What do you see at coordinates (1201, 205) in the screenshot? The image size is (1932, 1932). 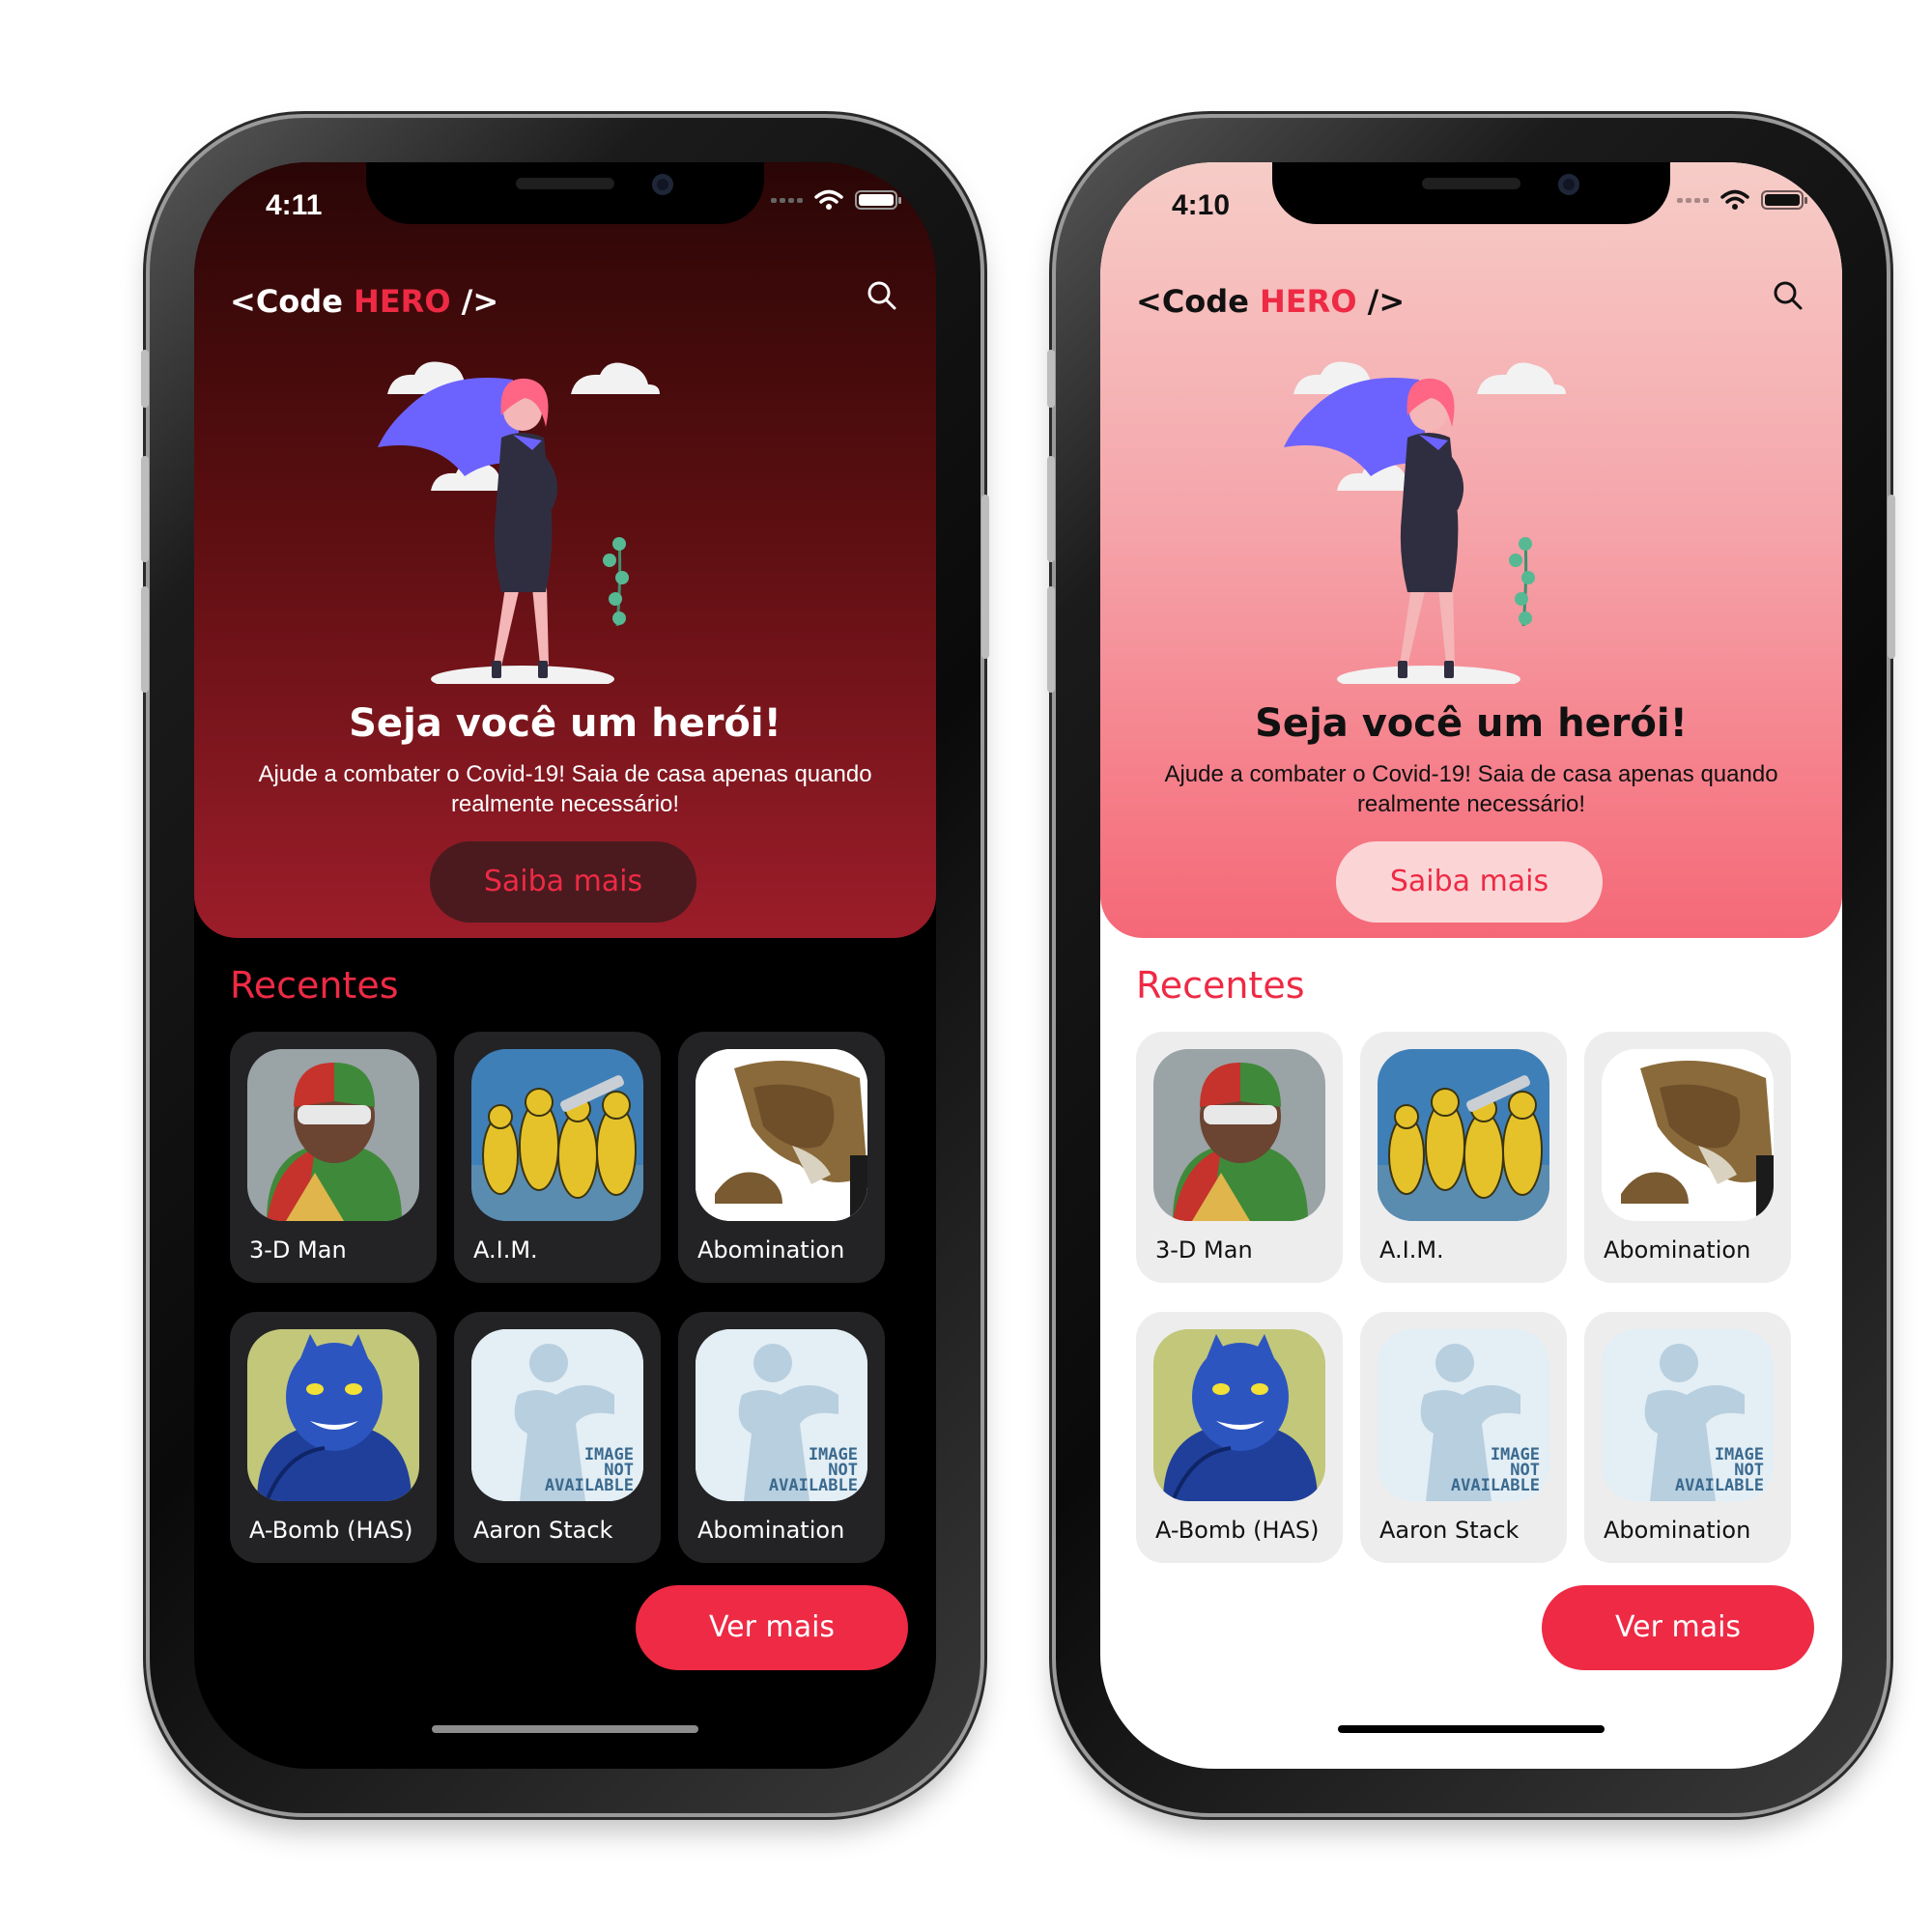 I see `status-time: 4:10` at bounding box center [1201, 205].